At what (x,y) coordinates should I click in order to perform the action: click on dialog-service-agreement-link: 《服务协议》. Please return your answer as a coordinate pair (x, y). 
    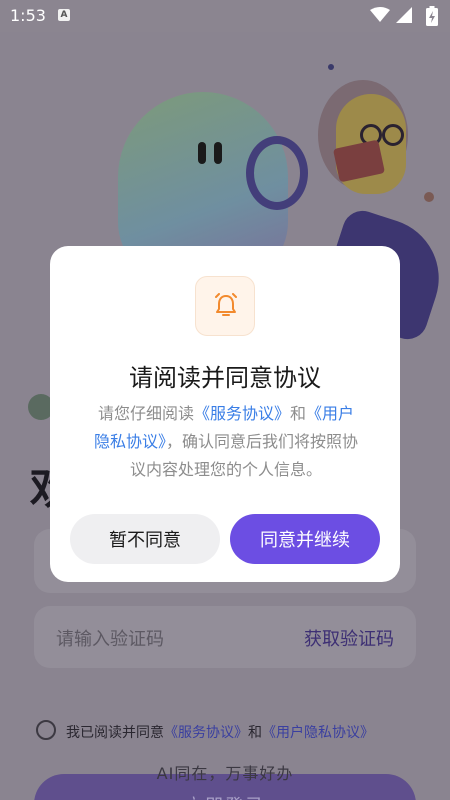
    Looking at the image, I should click on (242, 413).